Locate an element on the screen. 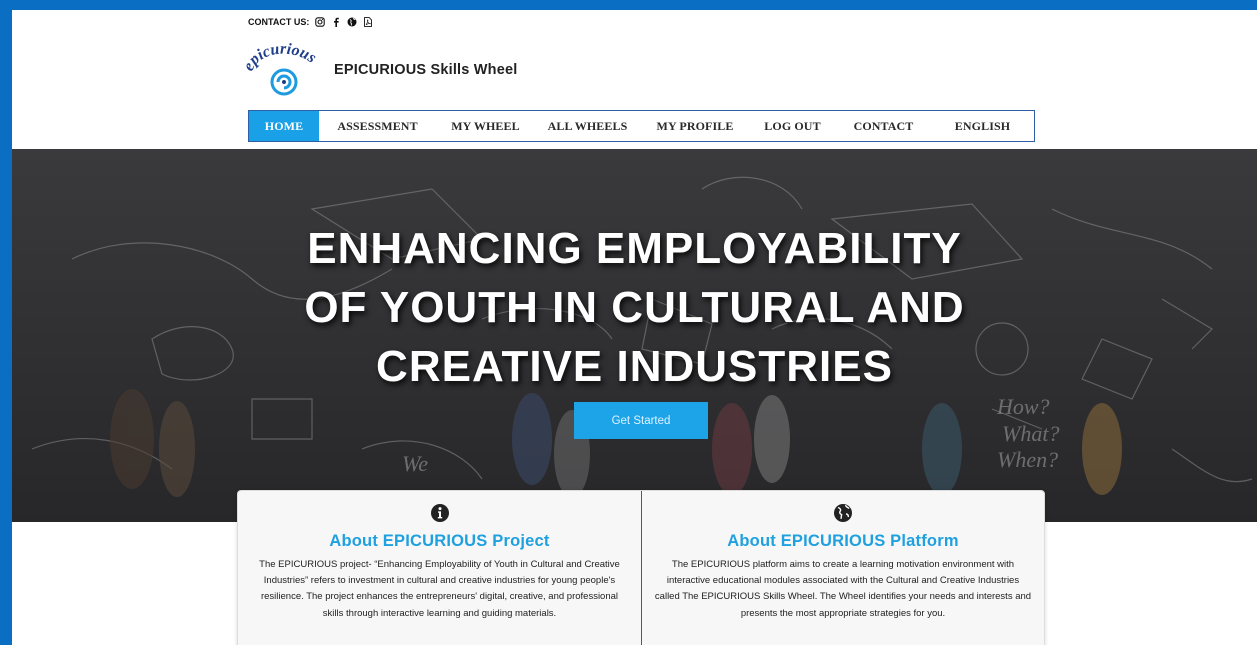 The height and width of the screenshot is (645, 1257). svg-text: When? is located at coordinates (1027, 459).